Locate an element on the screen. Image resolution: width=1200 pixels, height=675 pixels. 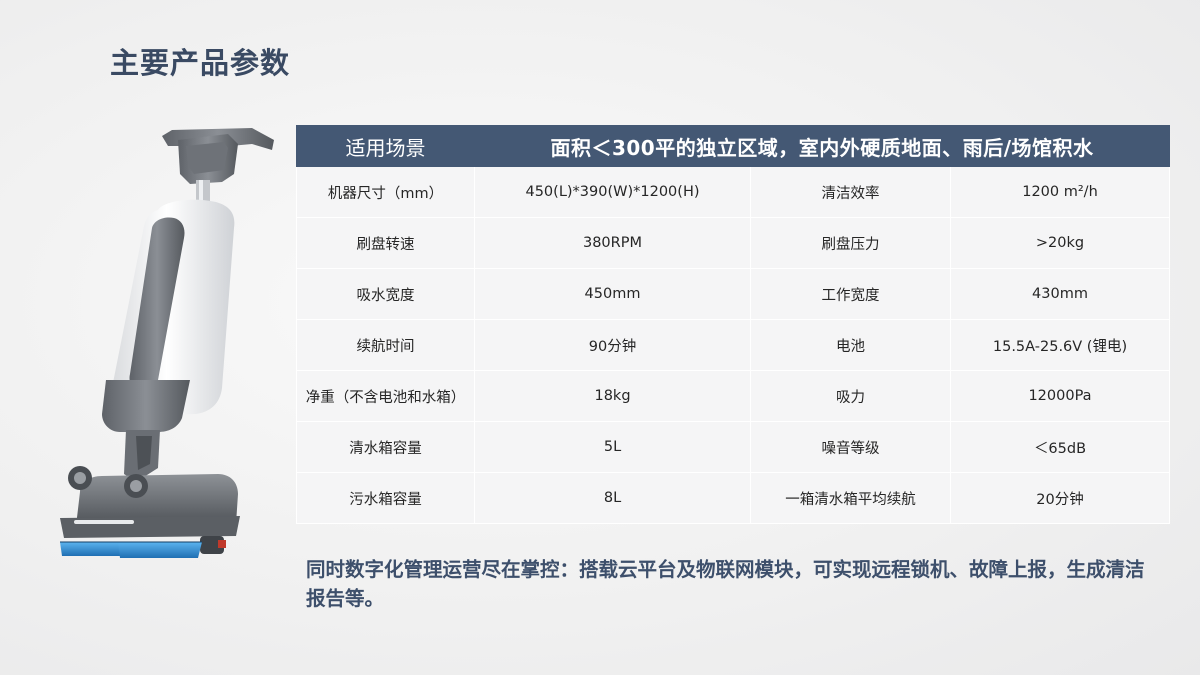
page-title: 主要产品参数 is located at coordinates (200, 63).